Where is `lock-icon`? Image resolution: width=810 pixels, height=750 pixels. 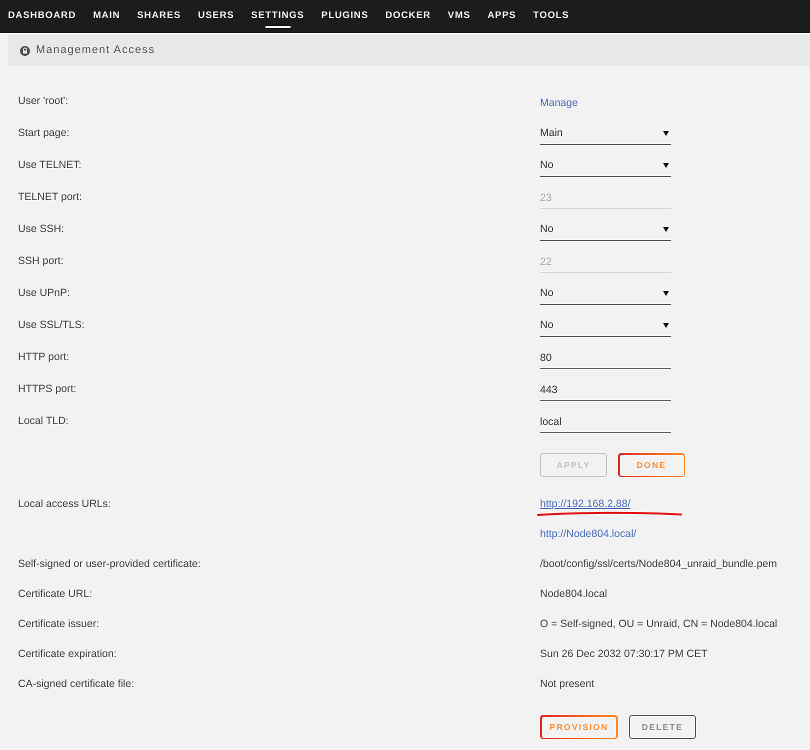
lock-icon is located at coordinates (25, 51).